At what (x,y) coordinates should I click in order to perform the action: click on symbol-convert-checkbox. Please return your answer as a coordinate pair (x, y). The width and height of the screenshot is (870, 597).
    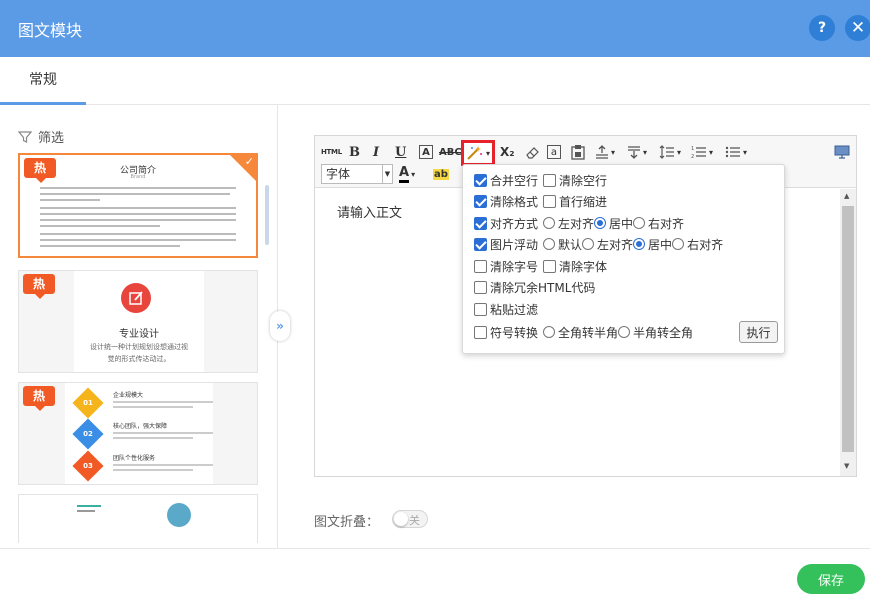
    Looking at the image, I should click on (480, 332).